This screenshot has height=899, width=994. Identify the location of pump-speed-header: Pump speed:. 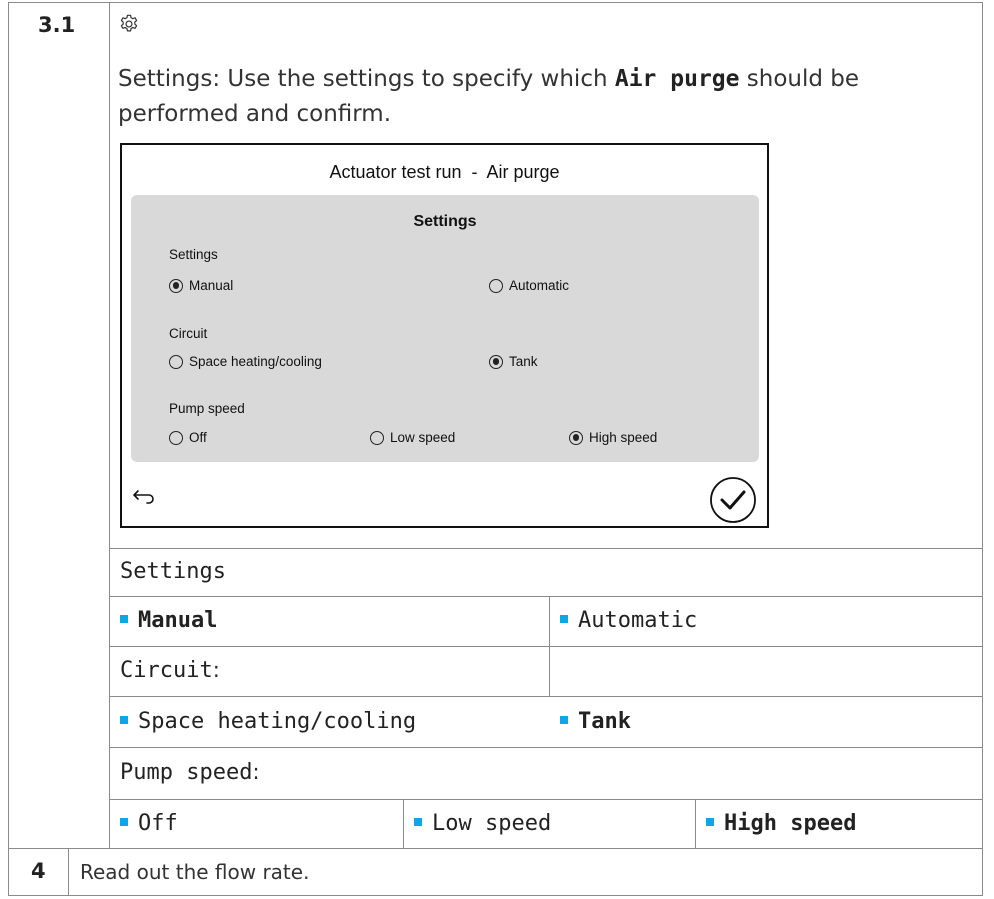
(190, 772).